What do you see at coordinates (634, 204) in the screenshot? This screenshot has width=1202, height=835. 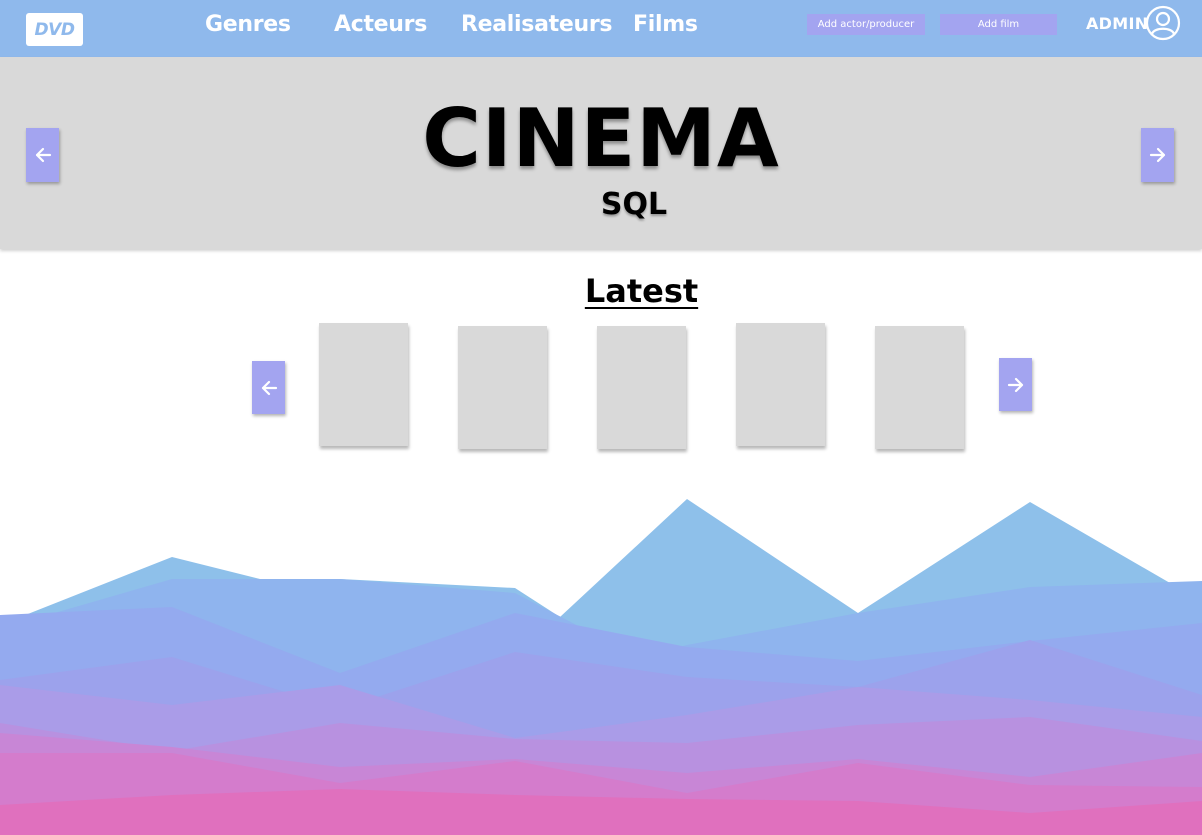 I see `hero-subtitle: SQL` at bounding box center [634, 204].